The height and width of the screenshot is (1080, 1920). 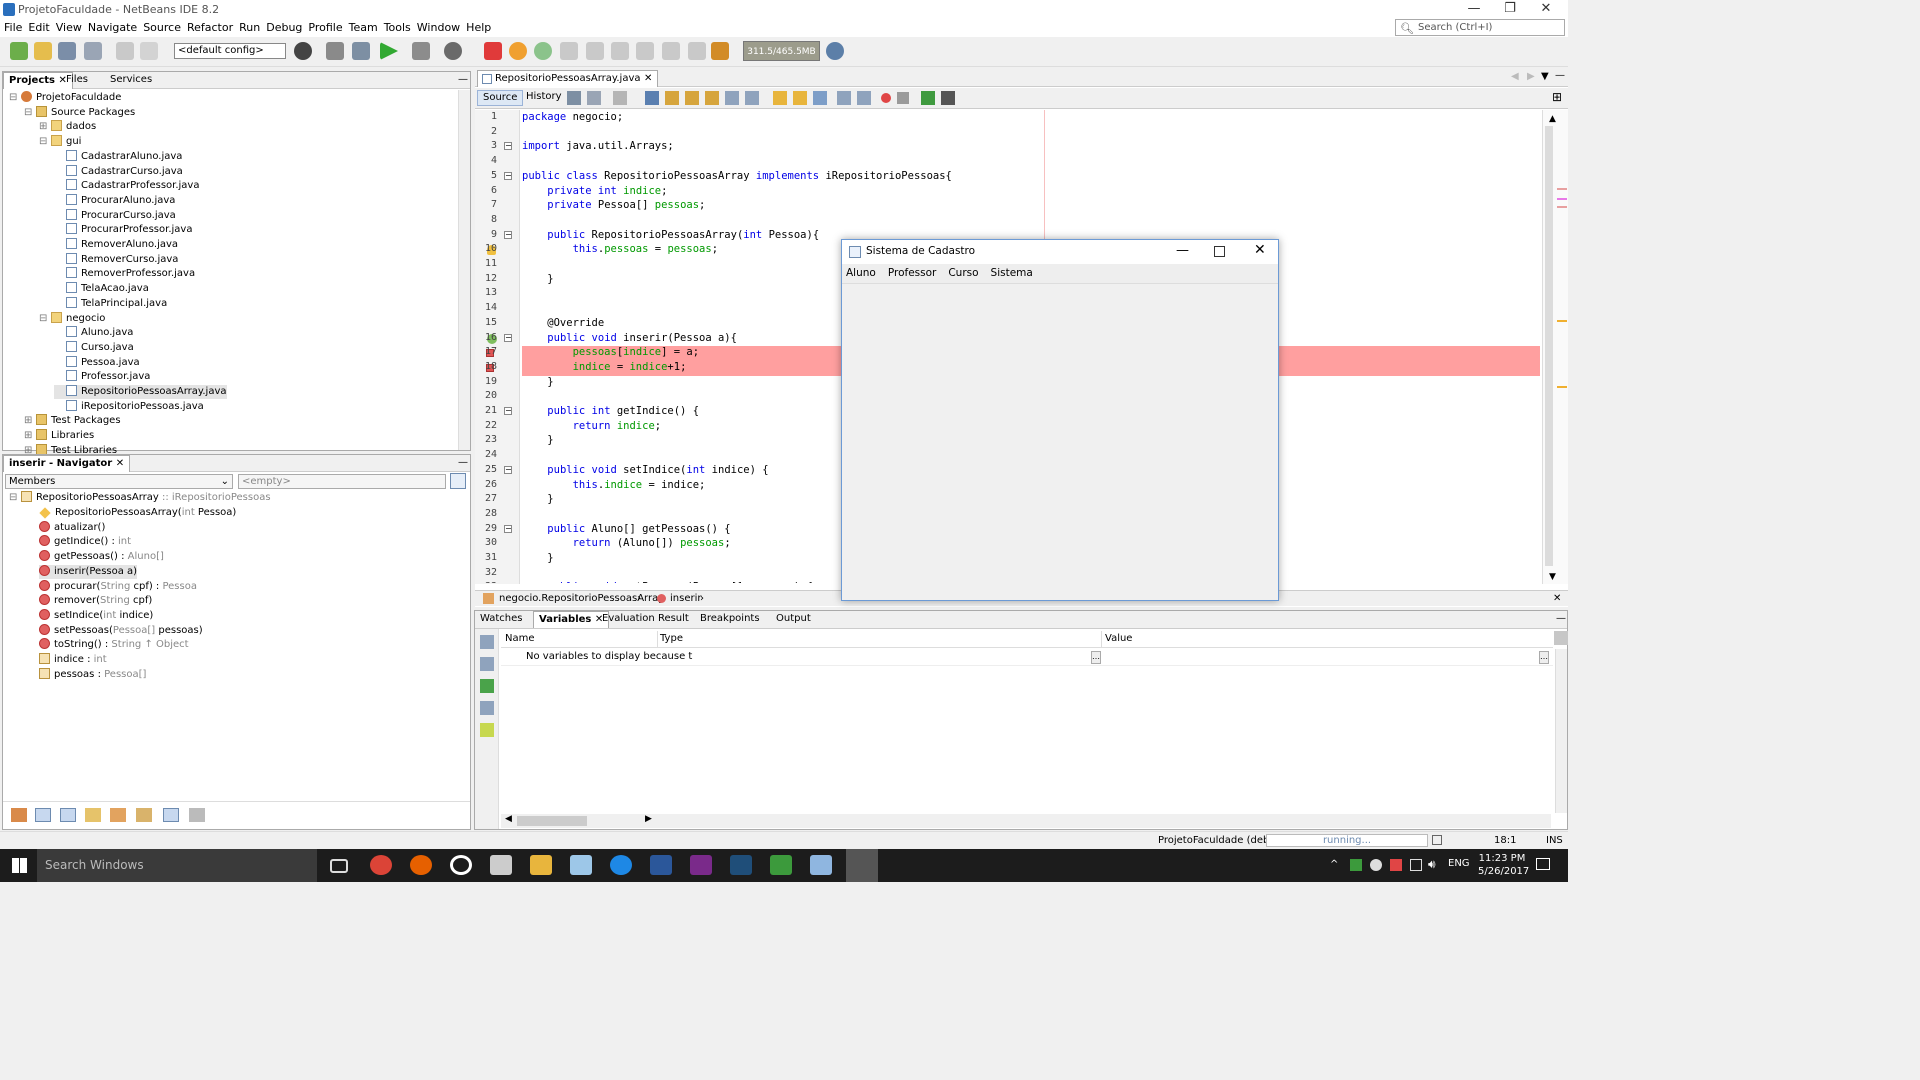 What do you see at coordinates (568, 78) in the screenshot?
I see `tab-repositoriopessoasarray: RepositorioPessoasArray.java ✕` at bounding box center [568, 78].